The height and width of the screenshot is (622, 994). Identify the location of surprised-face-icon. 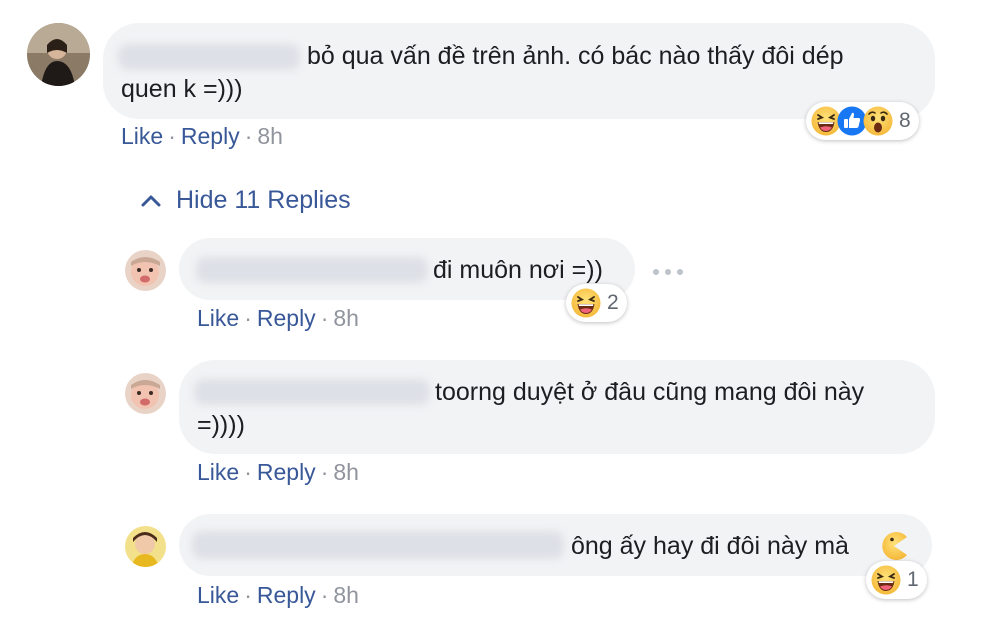
(878, 121).